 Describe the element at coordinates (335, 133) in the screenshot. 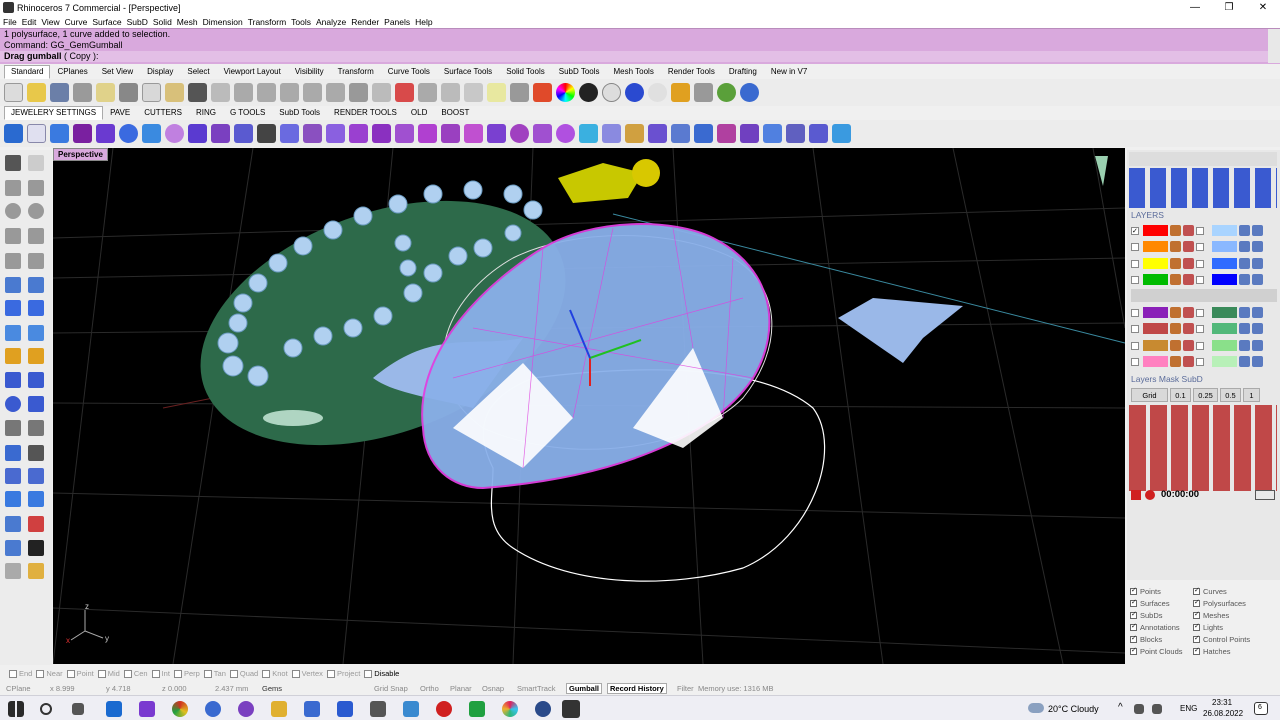

I see `pave-curve-icon` at that location.